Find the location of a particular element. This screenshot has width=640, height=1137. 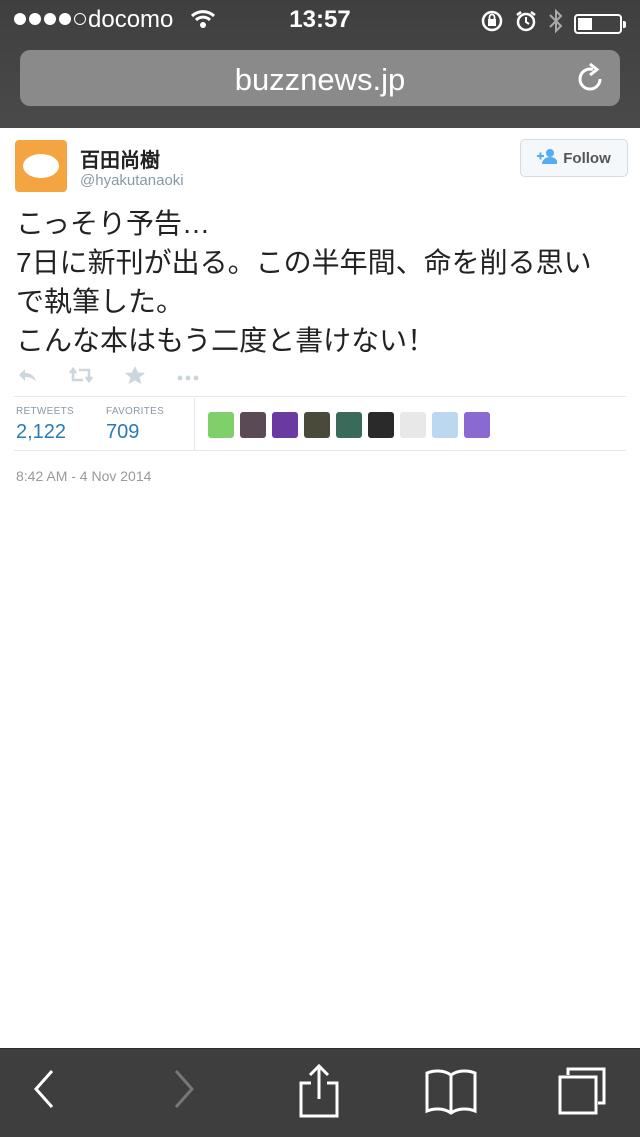

browser-chrome: docomo 13:57 buzznews.jp is located at coordinates (320, 64).